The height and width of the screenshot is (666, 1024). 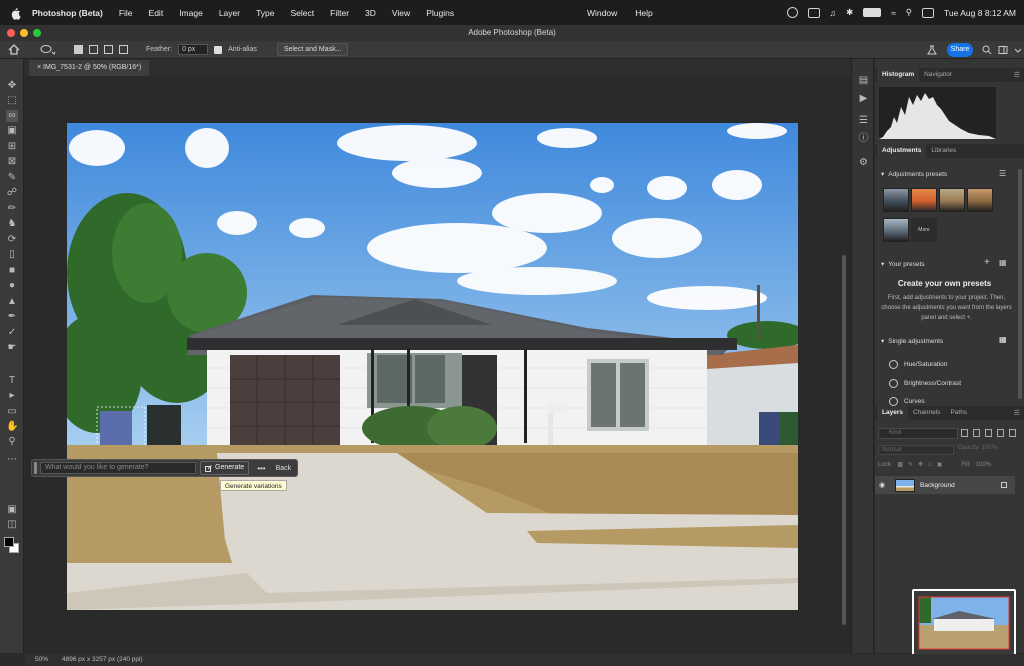 I want to click on direct-selection-tool-icon: ▸, so click(x=12, y=396).